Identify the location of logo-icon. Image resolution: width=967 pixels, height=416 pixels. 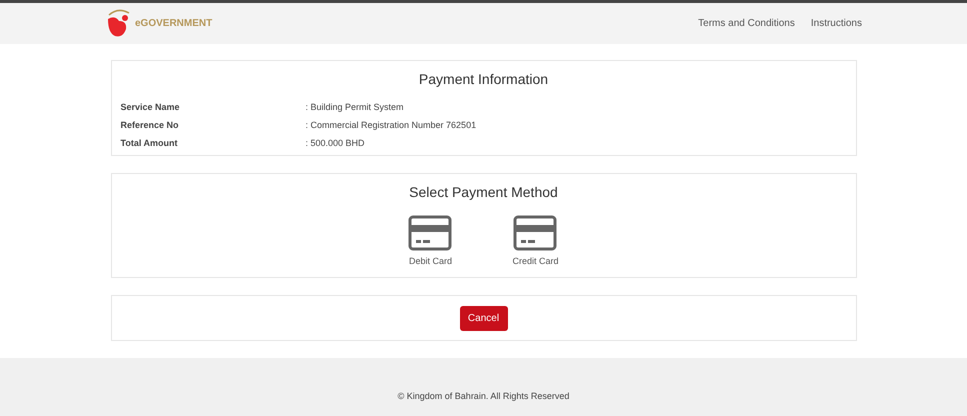
(118, 23).